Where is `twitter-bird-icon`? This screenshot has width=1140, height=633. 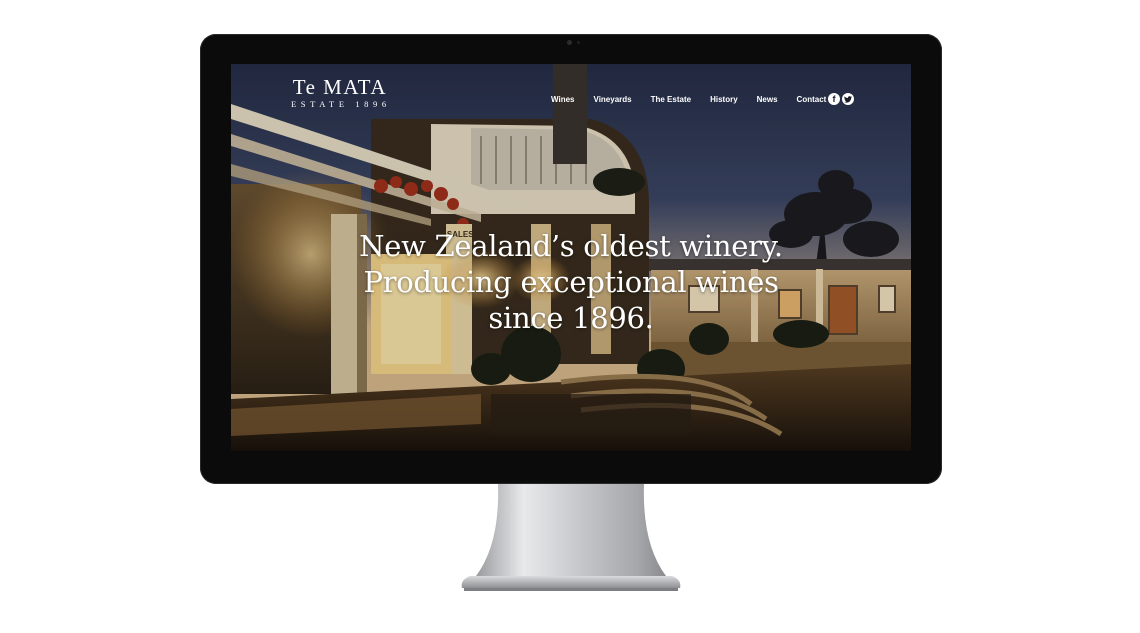
twitter-bird-icon is located at coordinates (848, 99).